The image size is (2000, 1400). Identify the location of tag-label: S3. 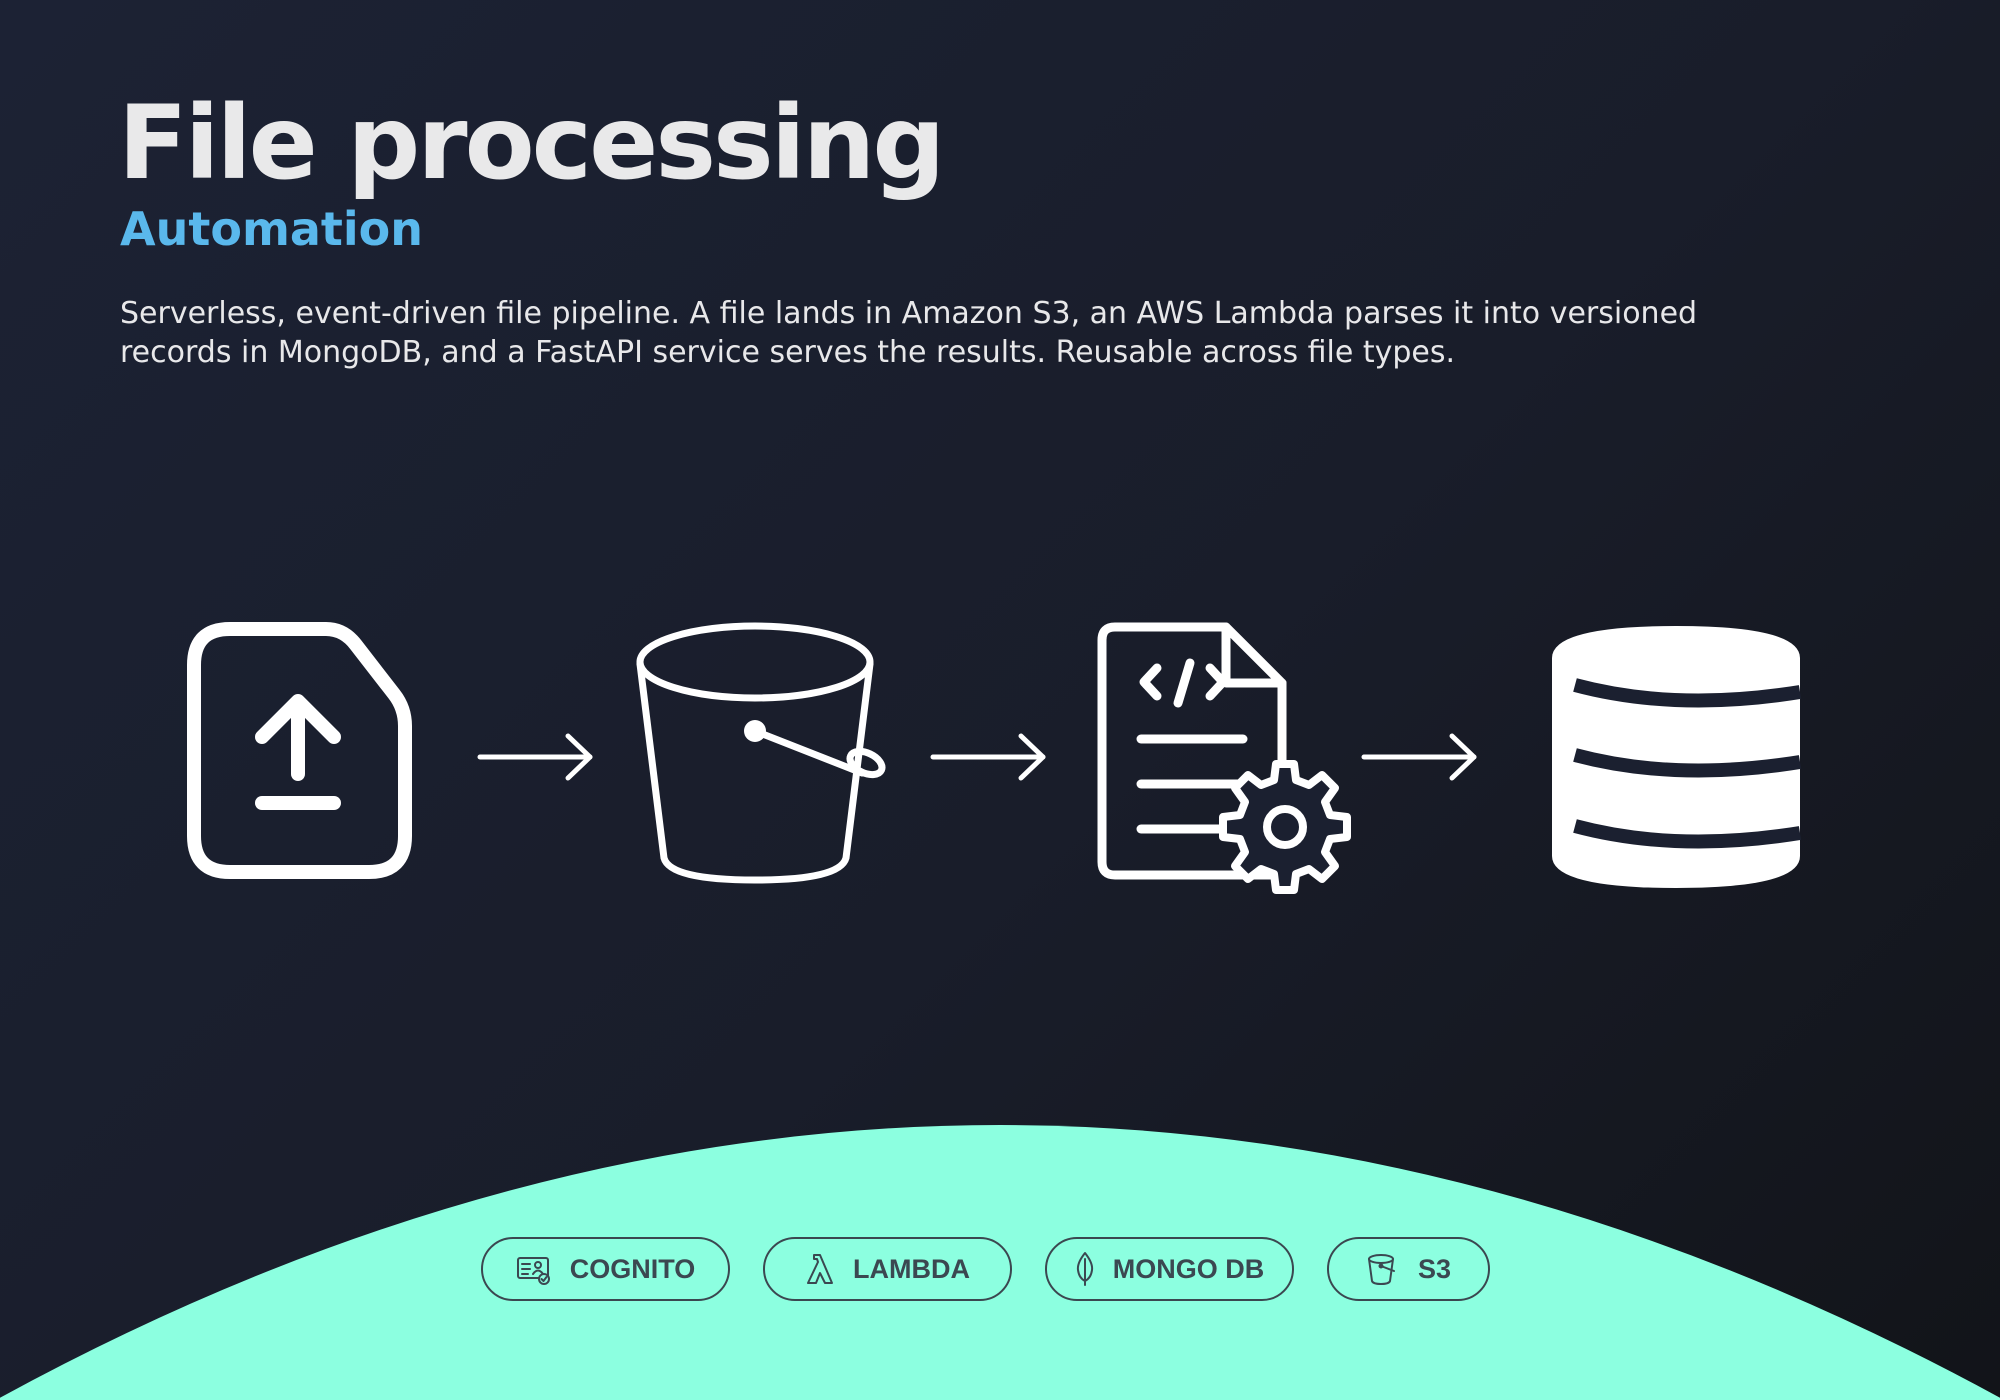
(1434, 1268).